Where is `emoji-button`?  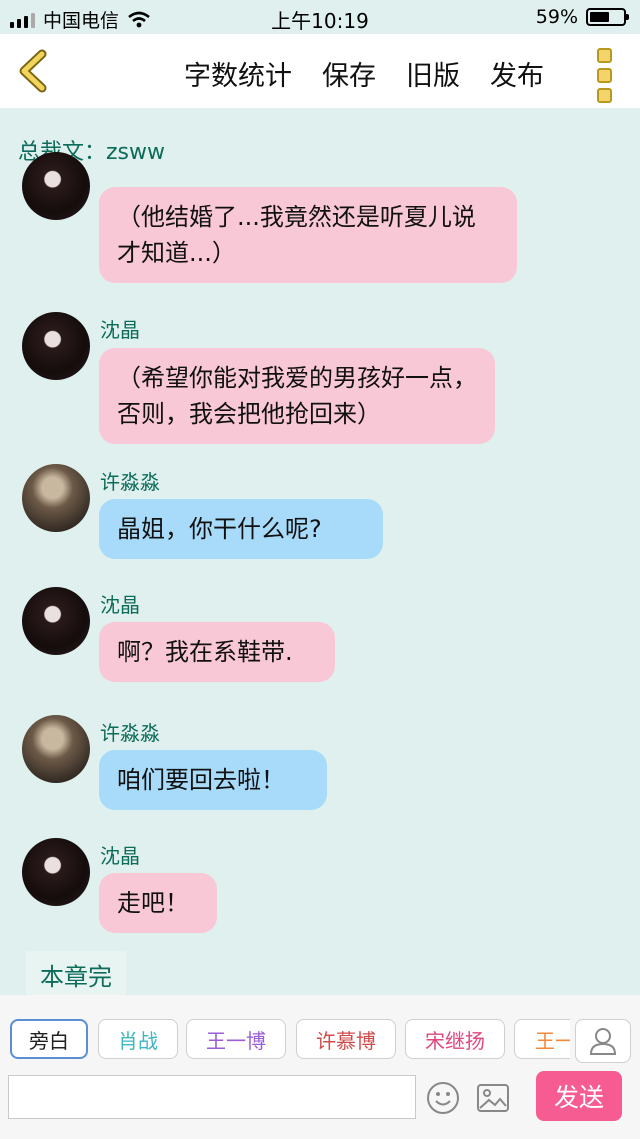 emoji-button is located at coordinates (443, 1100).